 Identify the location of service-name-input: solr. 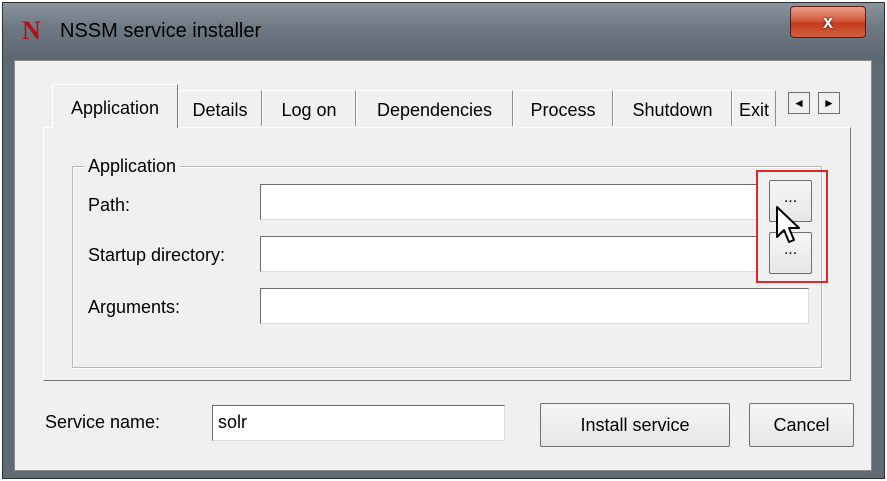
(358, 423).